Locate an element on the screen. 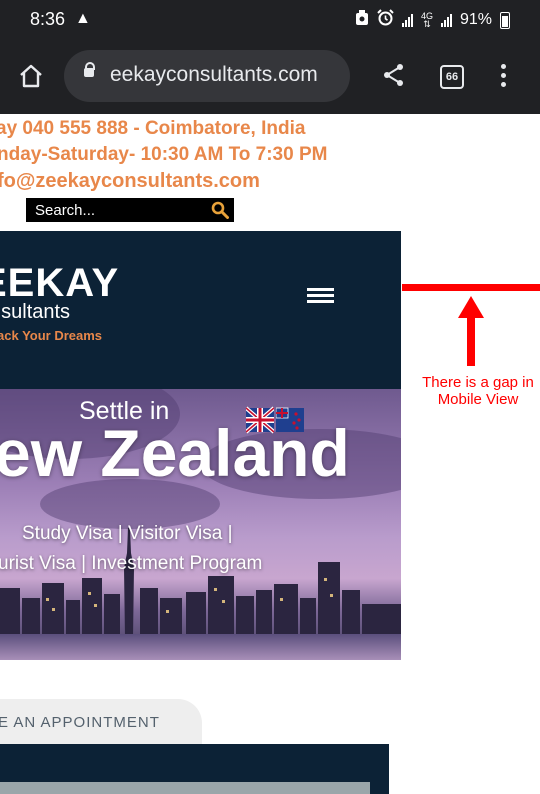 Image resolution: width=540 pixels, height=794 pixels. status-time: 8:36 is located at coordinates (48, 19).